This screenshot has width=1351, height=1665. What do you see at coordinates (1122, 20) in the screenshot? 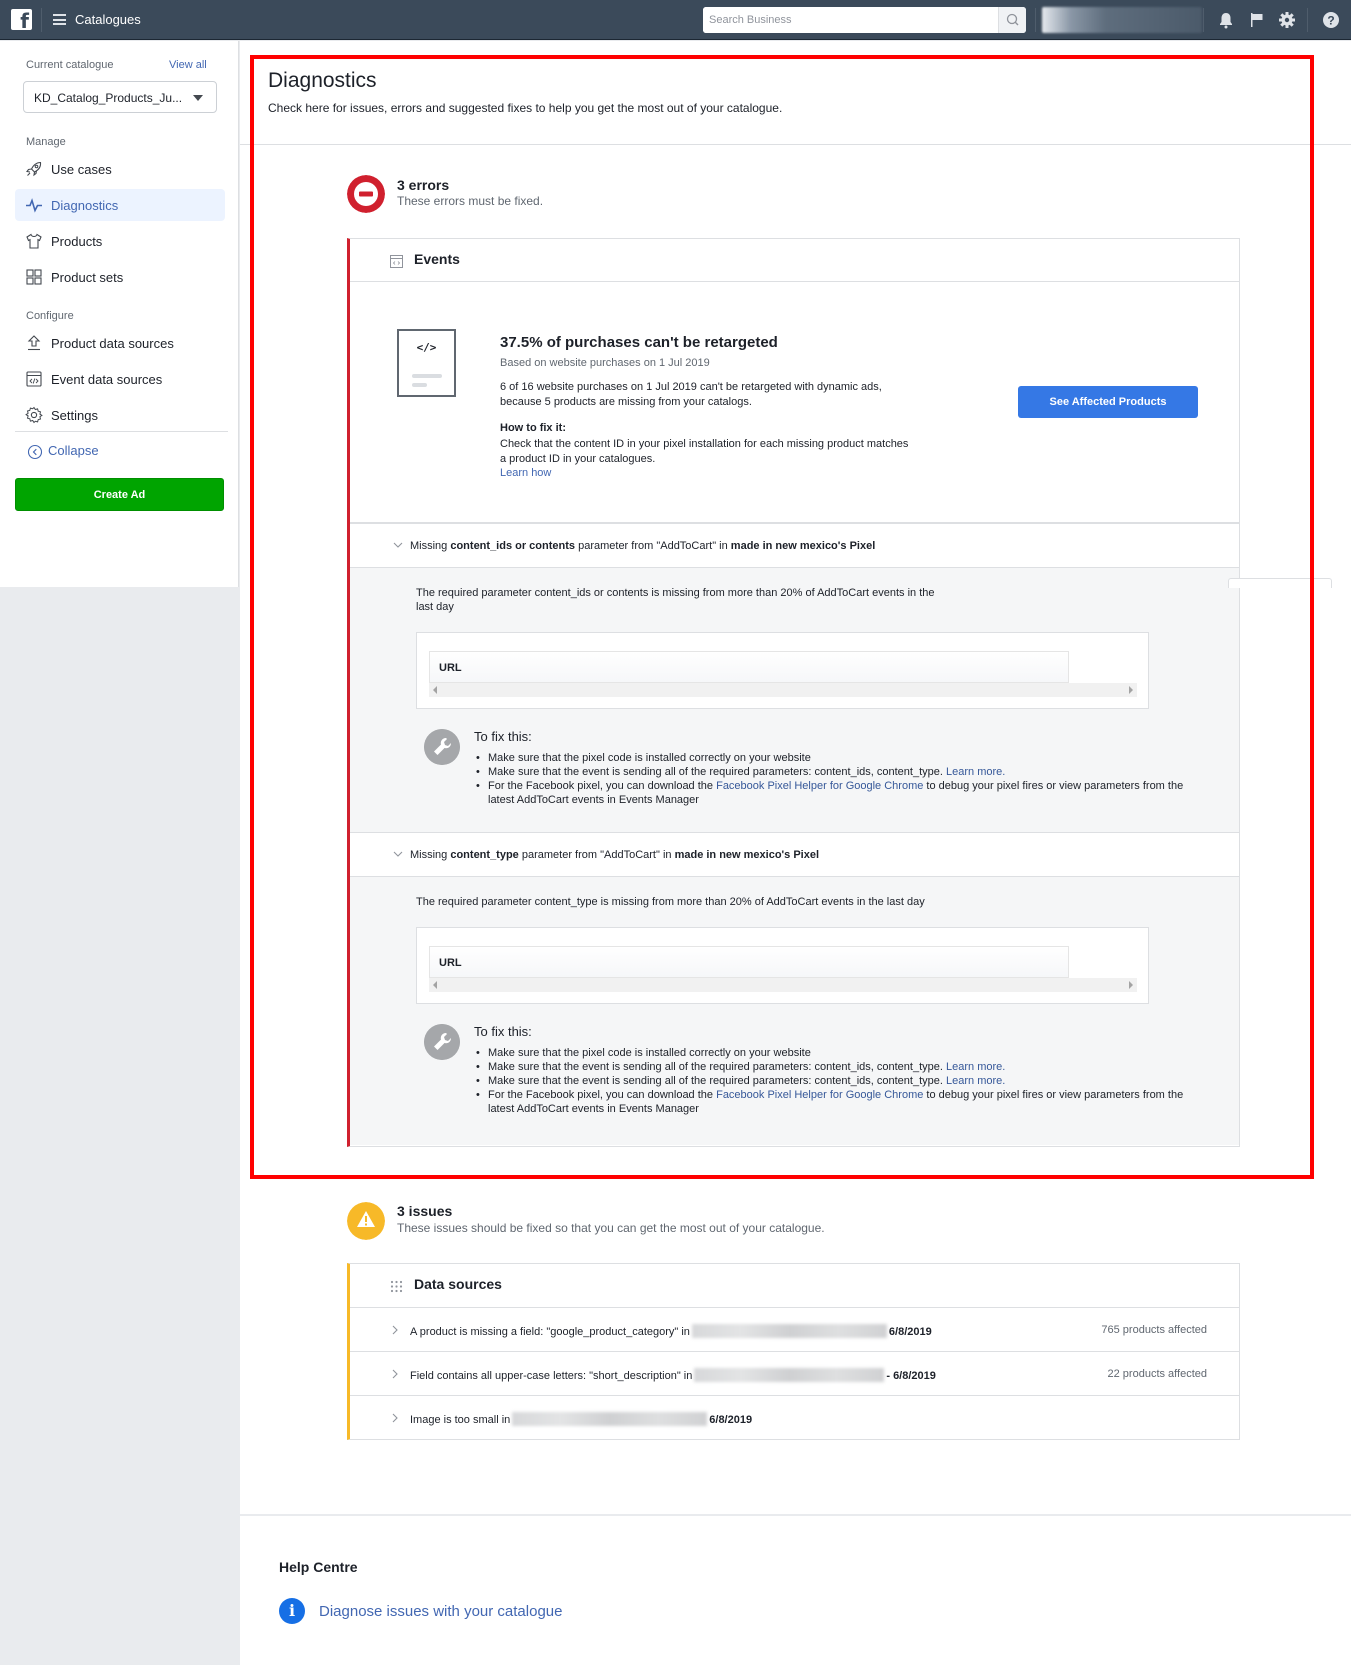
I see `account-switcher` at bounding box center [1122, 20].